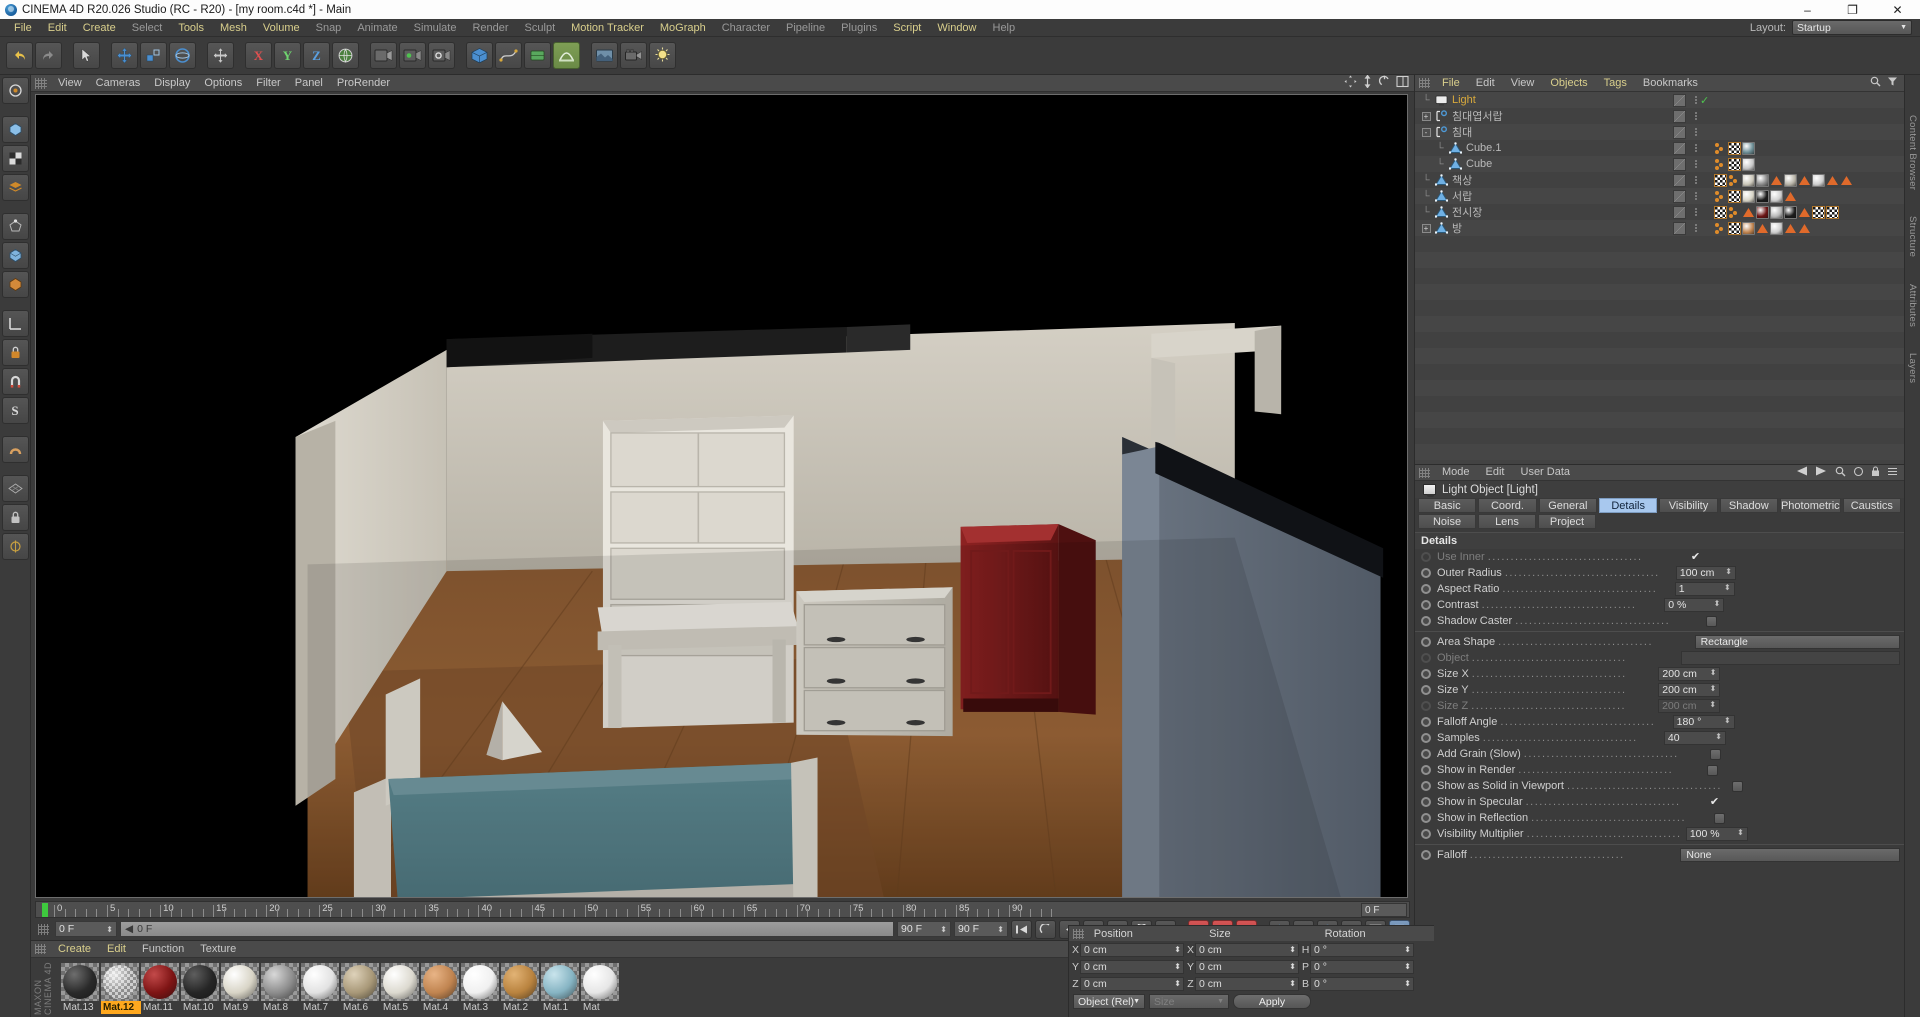 This screenshot has height=1017, width=1920. Describe the element at coordinates (1875, 473) in the screenshot. I see `lock-icon` at that location.